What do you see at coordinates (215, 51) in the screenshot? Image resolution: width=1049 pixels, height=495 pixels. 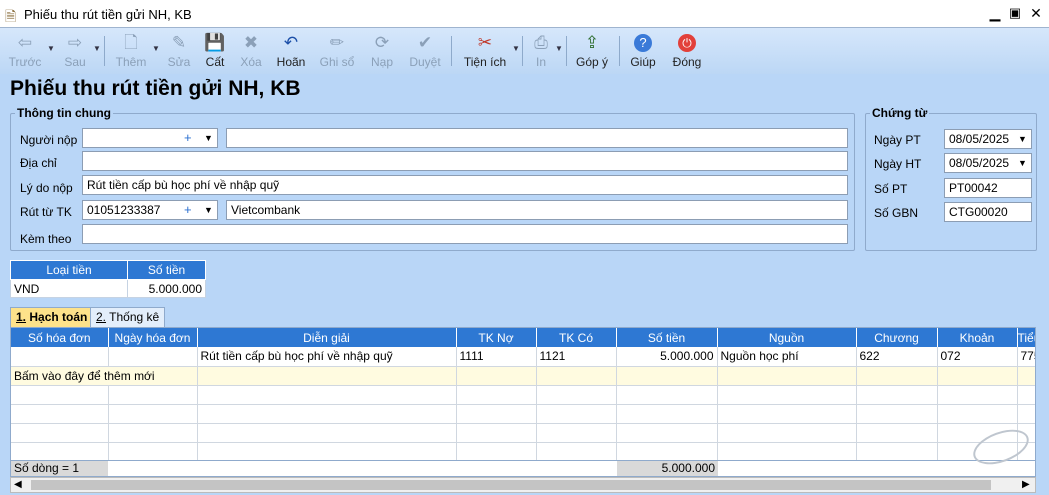 I see `toolbar-button-save: 💾 Cất` at bounding box center [215, 51].